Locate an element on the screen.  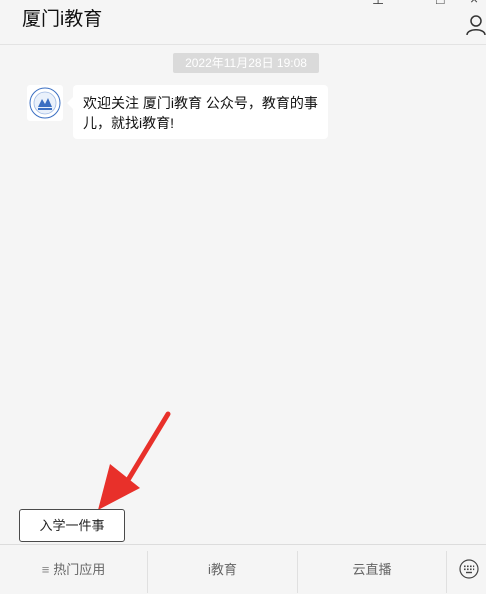
message-timestamp: 2022年11月28日 19:08 is located at coordinates (246, 63).